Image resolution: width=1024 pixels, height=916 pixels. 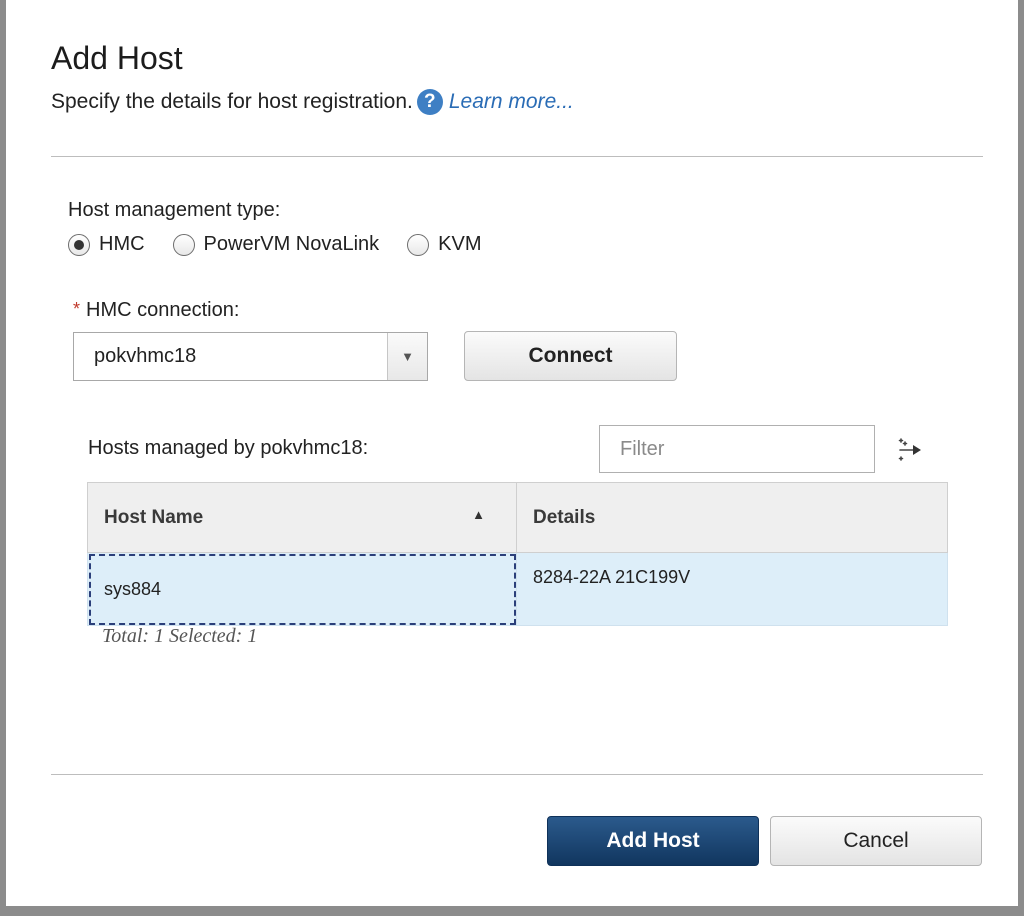 What do you see at coordinates (302, 517) in the screenshot?
I see `column-header-host-name: Host Name ▲` at bounding box center [302, 517].